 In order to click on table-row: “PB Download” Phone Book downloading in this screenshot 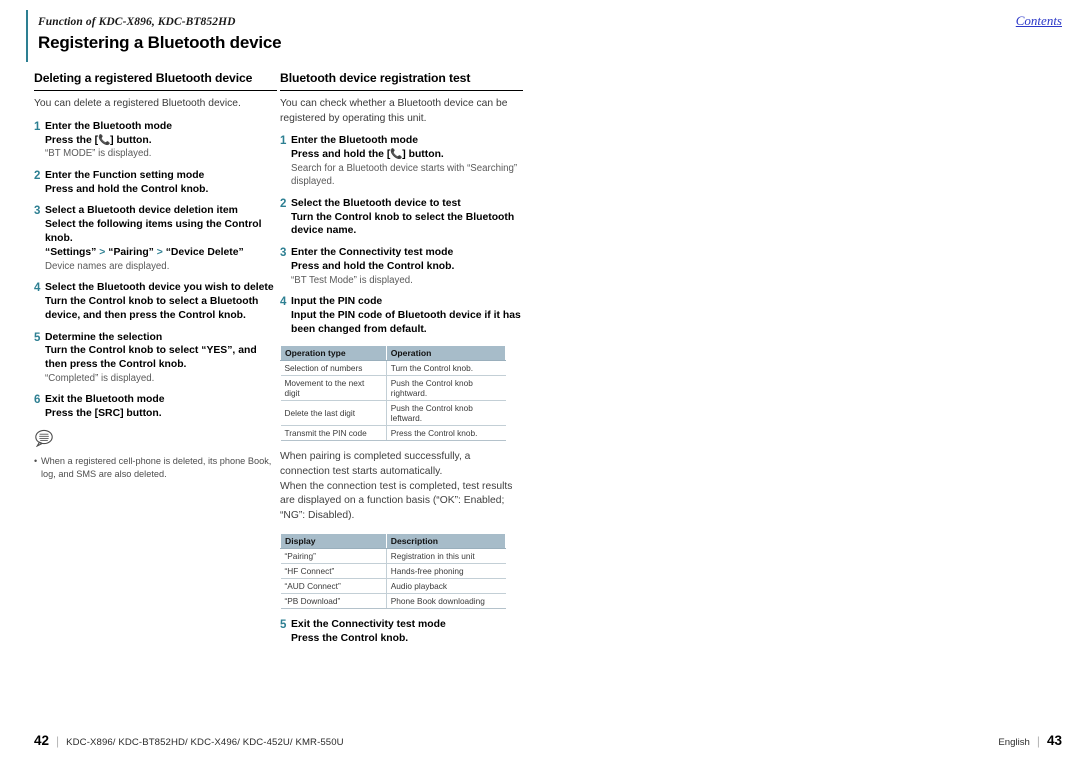, I will do `click(393, 601)`.